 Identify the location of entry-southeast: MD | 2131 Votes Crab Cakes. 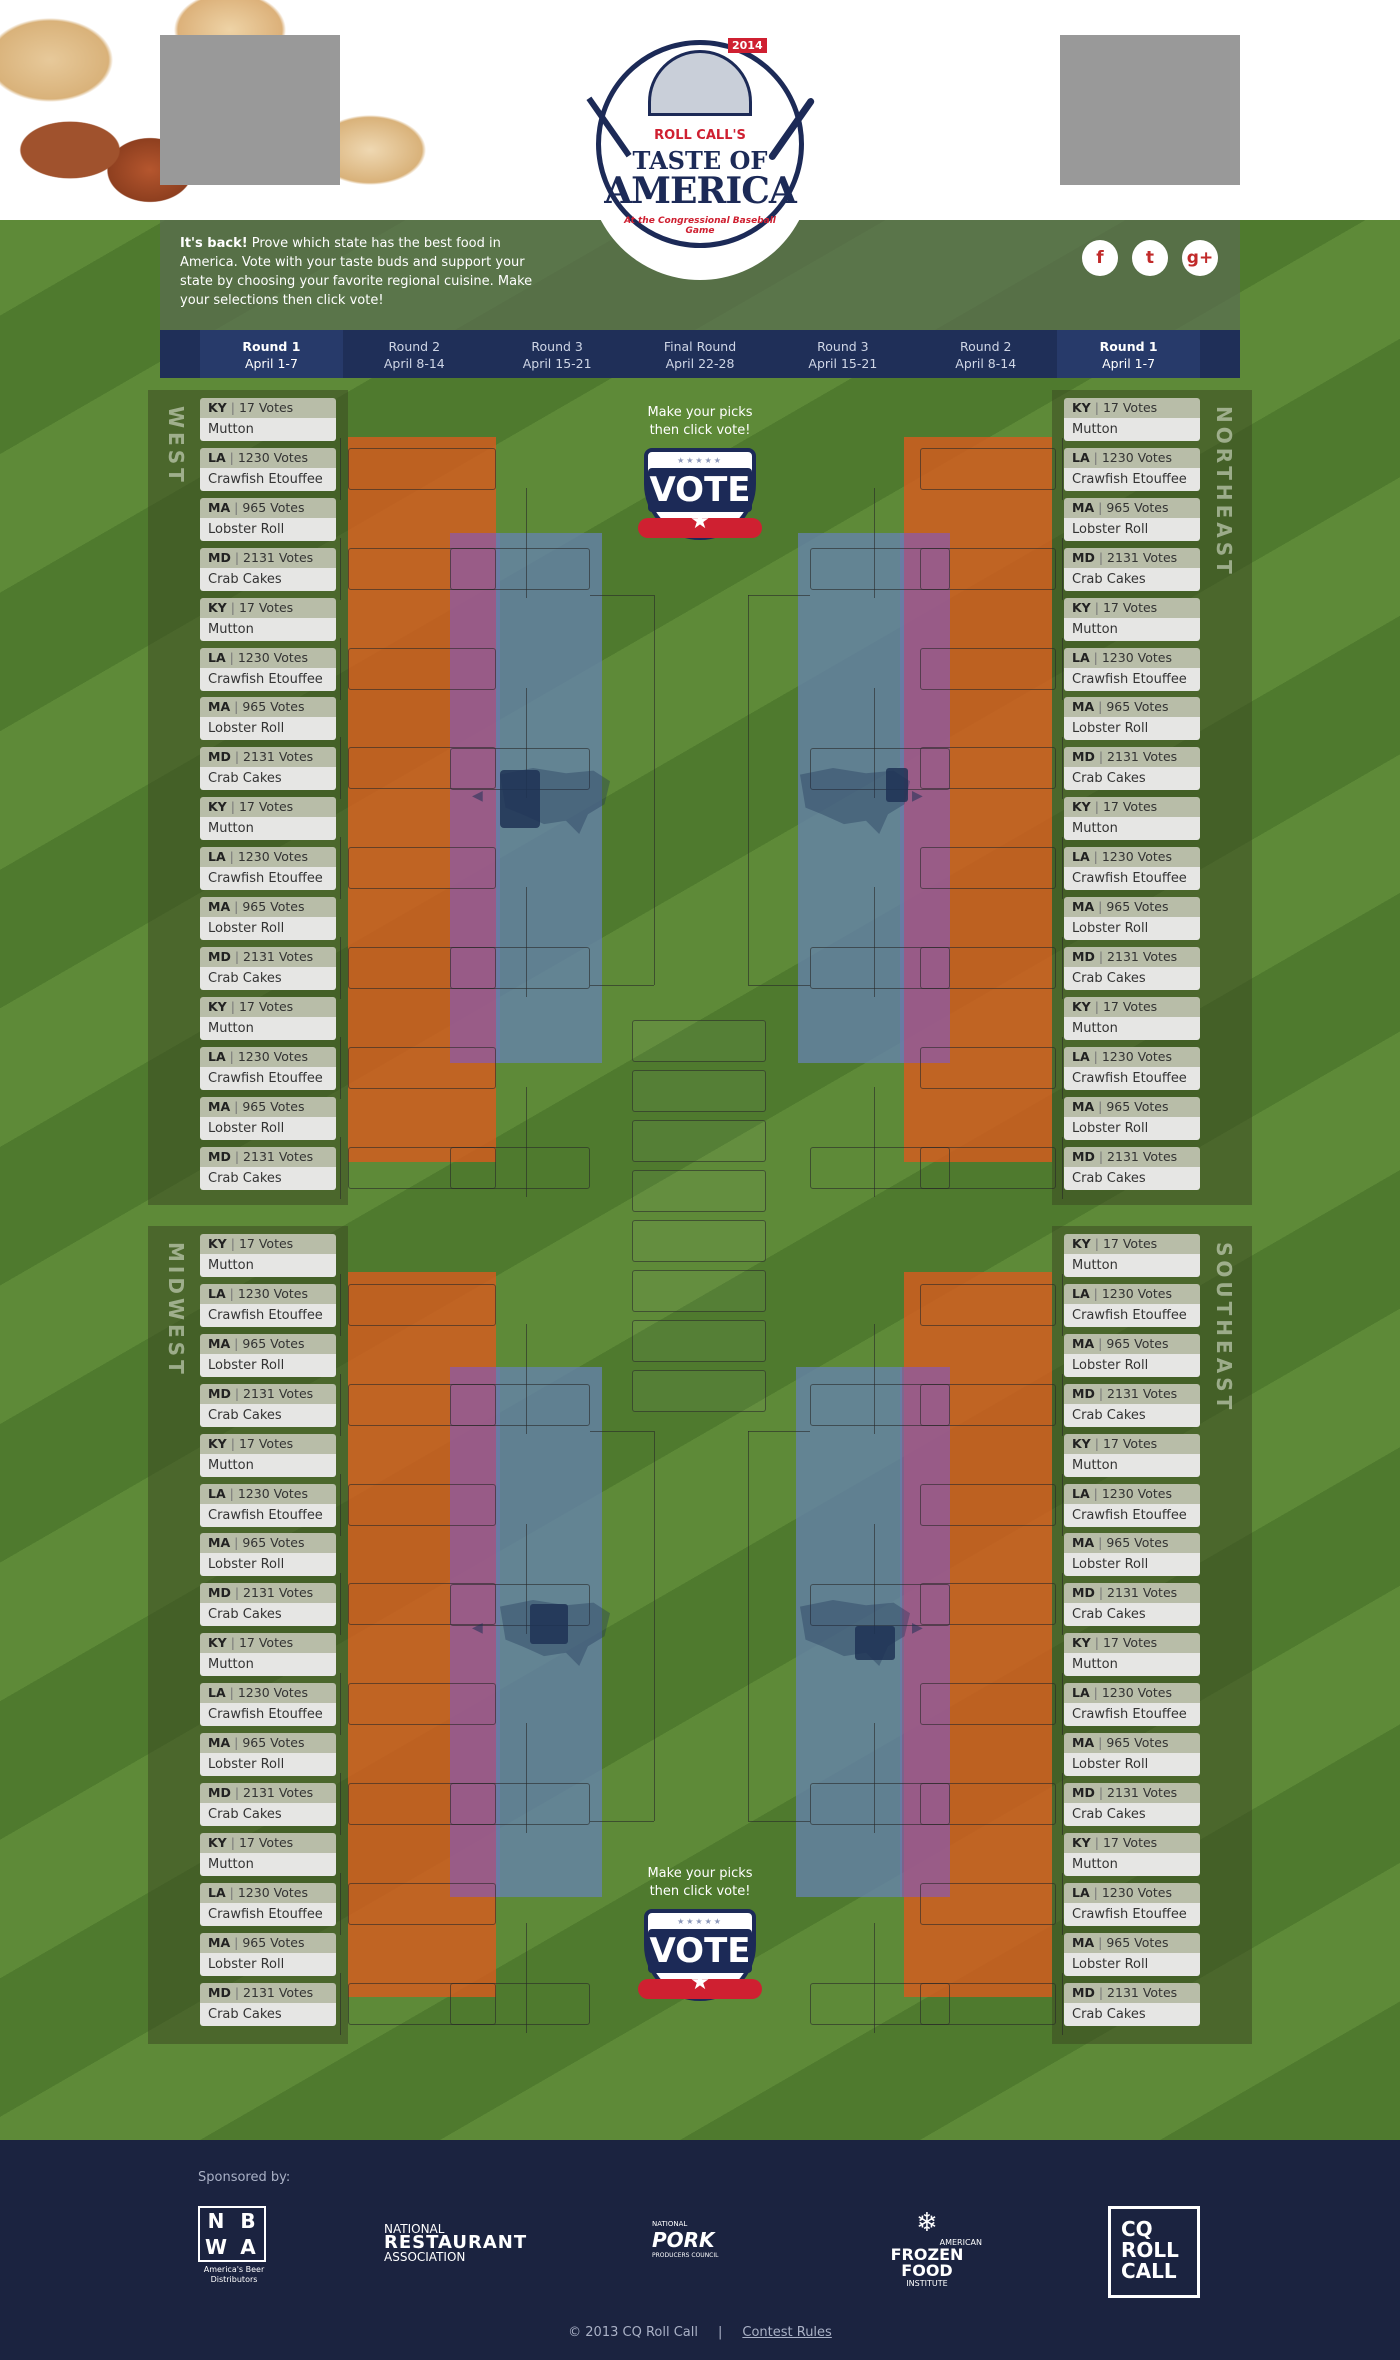
(1132, 1406).